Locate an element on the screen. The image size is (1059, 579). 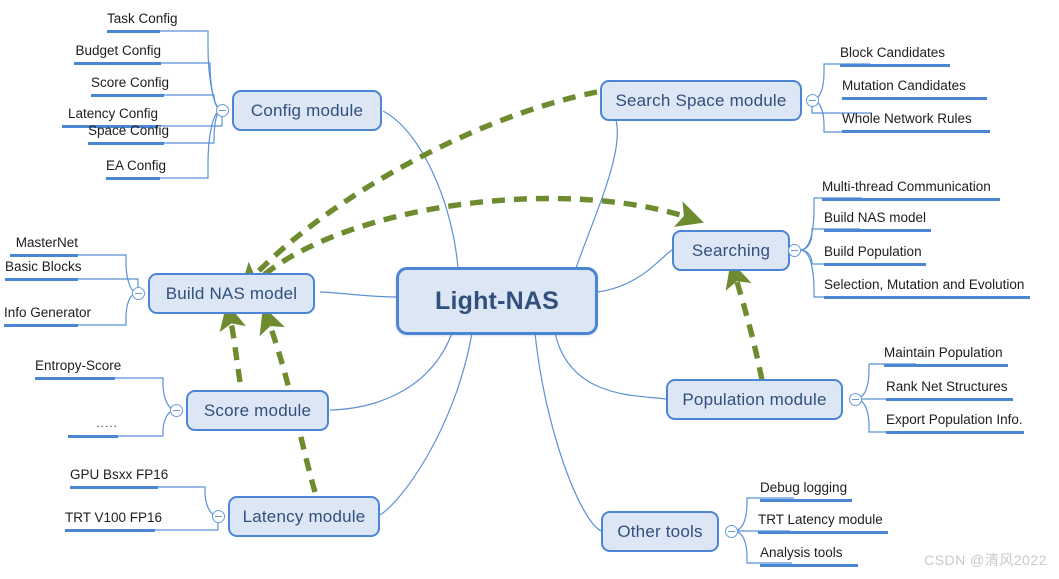
leaf-budget-config: Budget Config is located at coordinates (117, 53).